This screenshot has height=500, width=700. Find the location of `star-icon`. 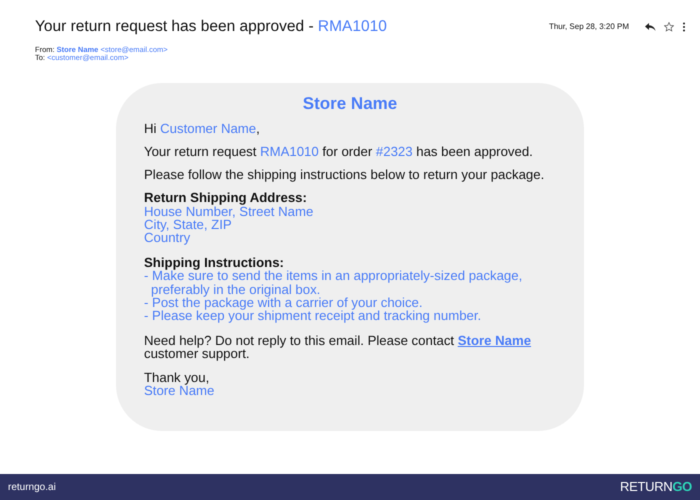

star-icon is located at coordinates (669, 27).